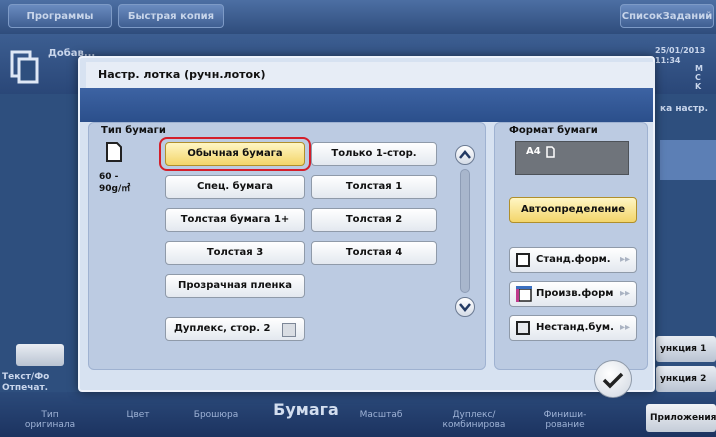 The height and width of the screenshot is (437, 716). Describe the element at coordinates (370, 75) in the screenshot. I see `dialog-title: Настр. лотка (ручн.лоток)` at that location.